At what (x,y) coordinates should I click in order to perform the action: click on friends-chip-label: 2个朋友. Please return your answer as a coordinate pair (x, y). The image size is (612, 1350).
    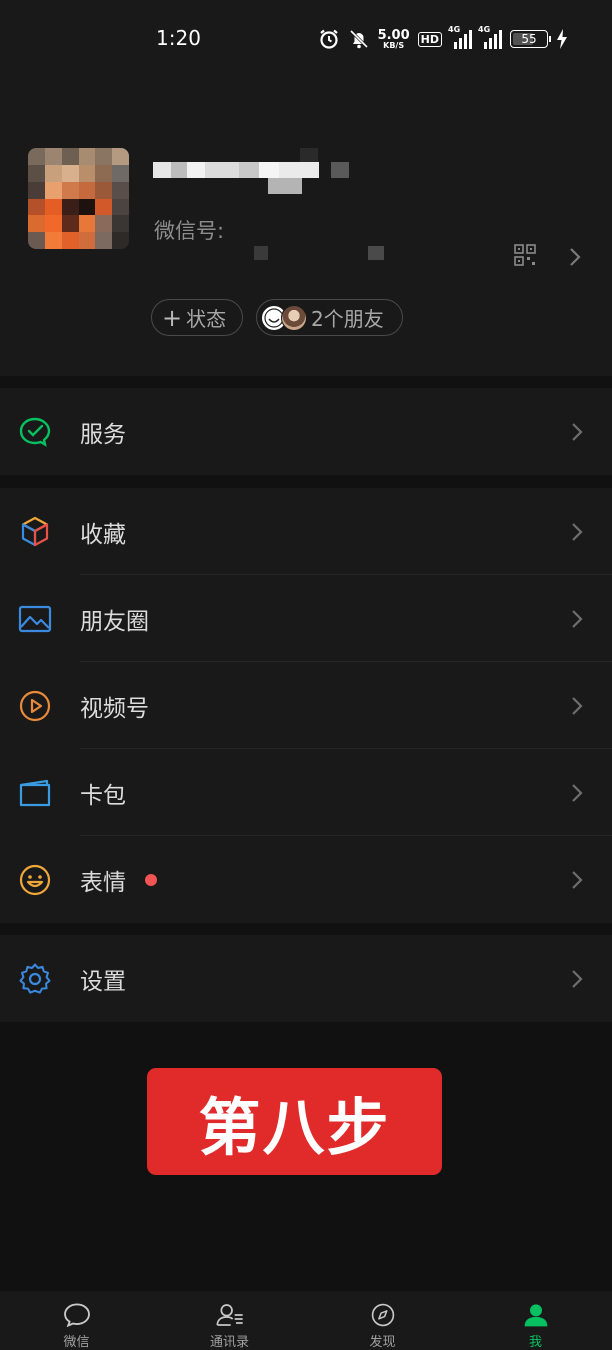
    Looking at the image, I should click on (347, 319).